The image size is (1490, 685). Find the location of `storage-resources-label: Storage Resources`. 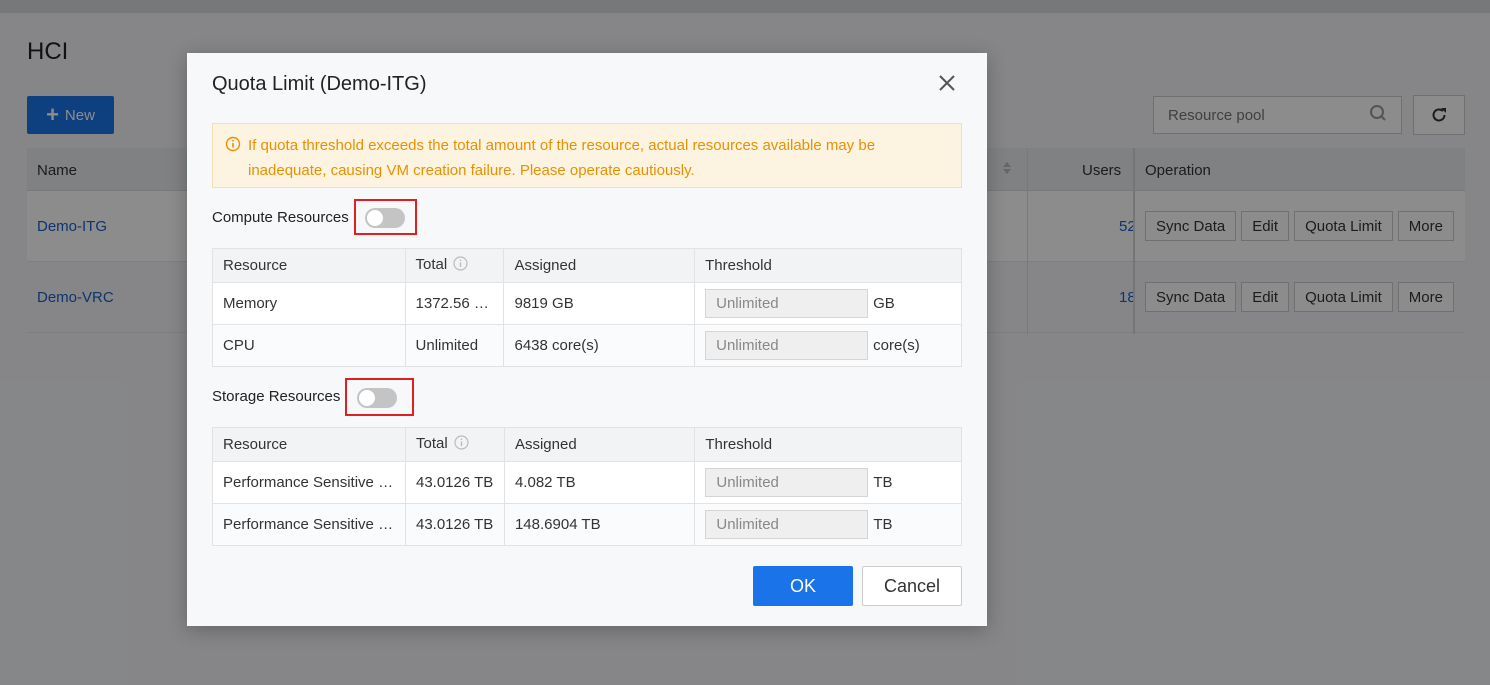

storage-resources-label: Storage Resources is located at coordinates (276, 396).